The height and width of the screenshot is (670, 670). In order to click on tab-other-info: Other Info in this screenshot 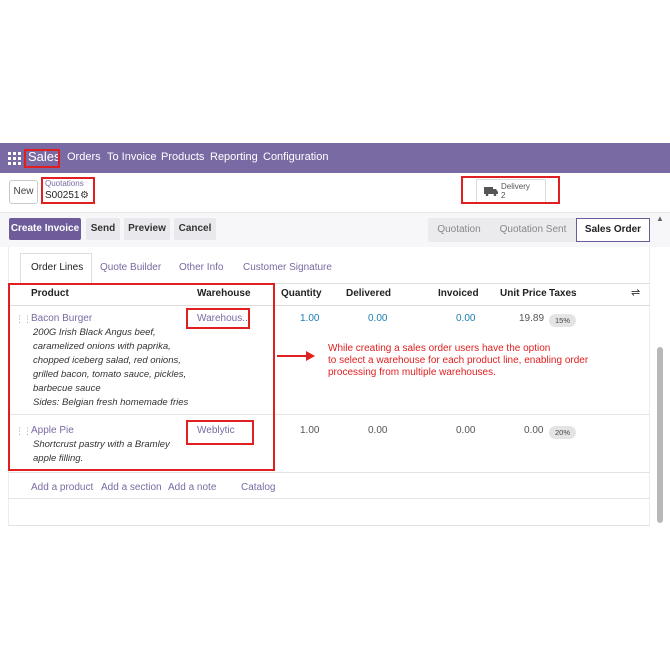, I will do `click(201, 267)`.